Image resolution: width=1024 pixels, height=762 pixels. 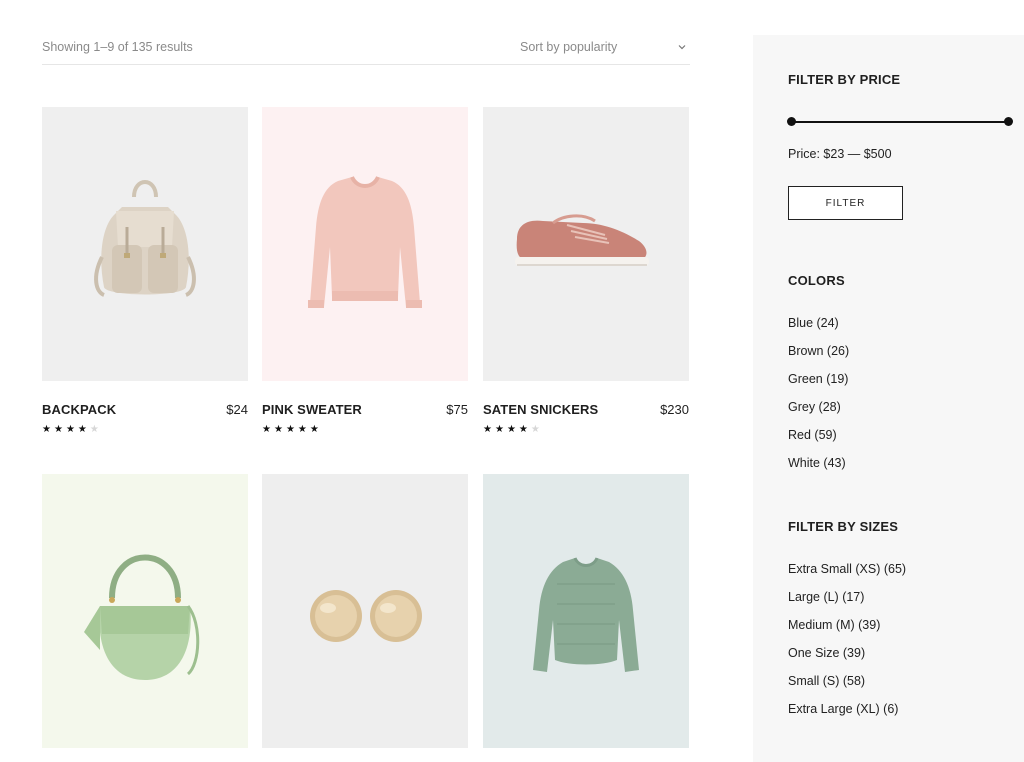 What do you see at coordinates (674, 409) in the screenshot?
I see `product-price: $230` at bounding box center [674, 409].